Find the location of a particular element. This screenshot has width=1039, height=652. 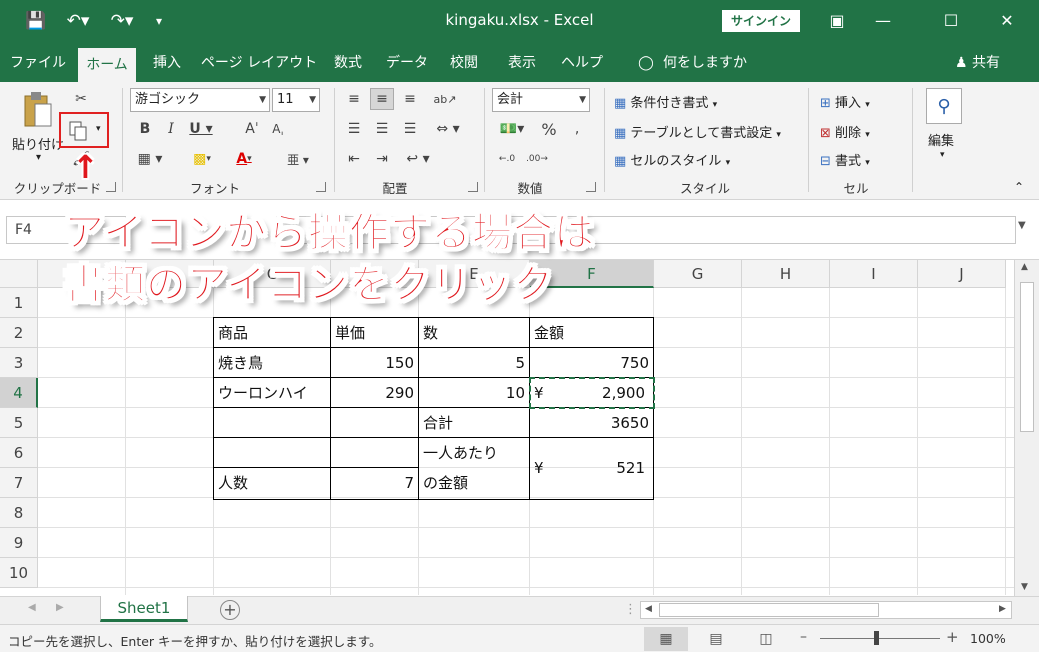

italic-icon: I is located at coordinates (171, 129).